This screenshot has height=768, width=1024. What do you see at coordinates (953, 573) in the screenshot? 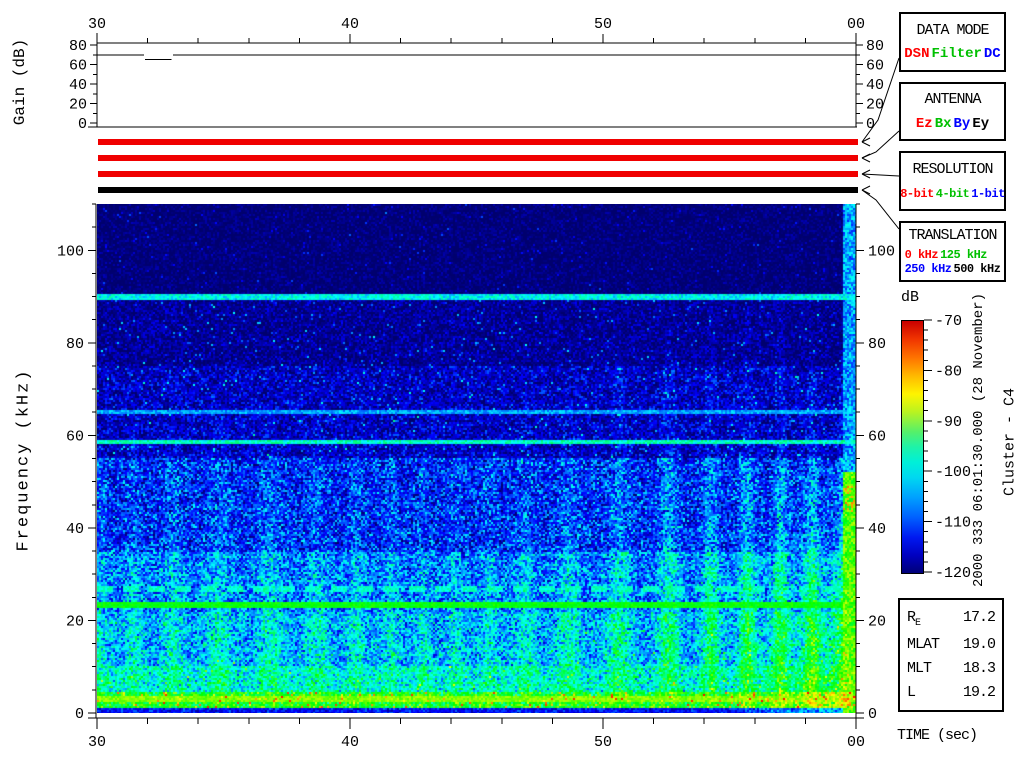
I see `tick-label: -120` at bounding box center [953, 573].